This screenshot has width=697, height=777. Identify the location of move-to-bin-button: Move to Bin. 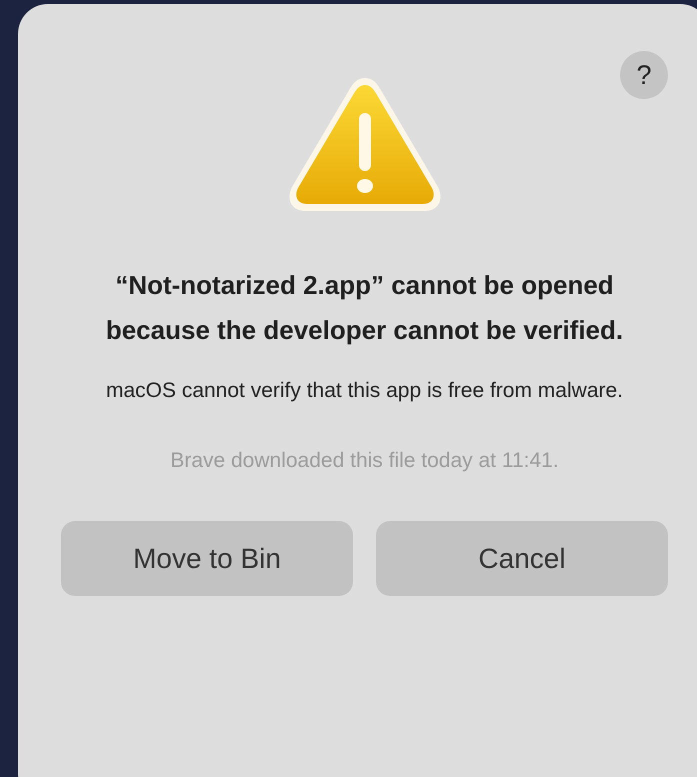
(207, 558).